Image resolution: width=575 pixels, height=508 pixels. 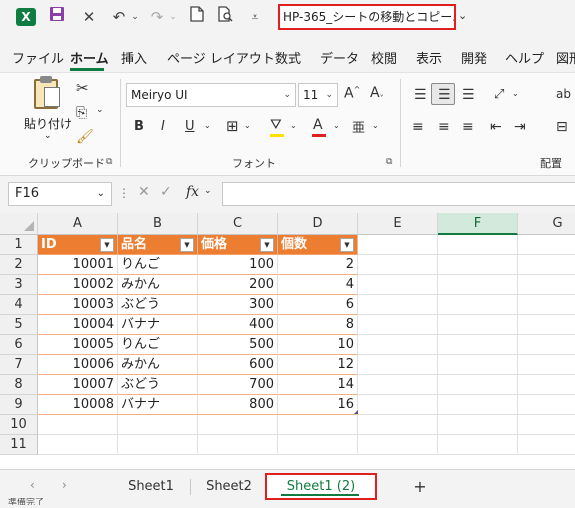 I want to click on row-header-2: 2, so click(x=19, y=265).